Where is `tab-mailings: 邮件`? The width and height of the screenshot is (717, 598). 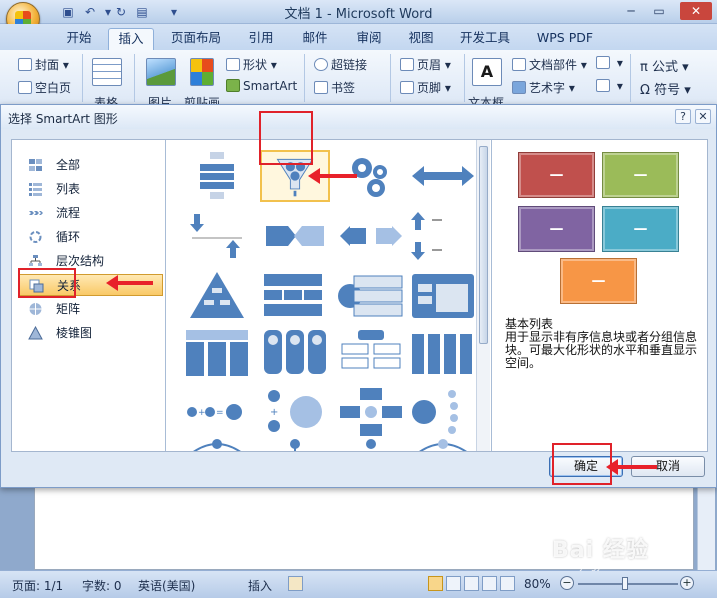
tab-mailings: 邮件 is located at coordinates (315, 39).